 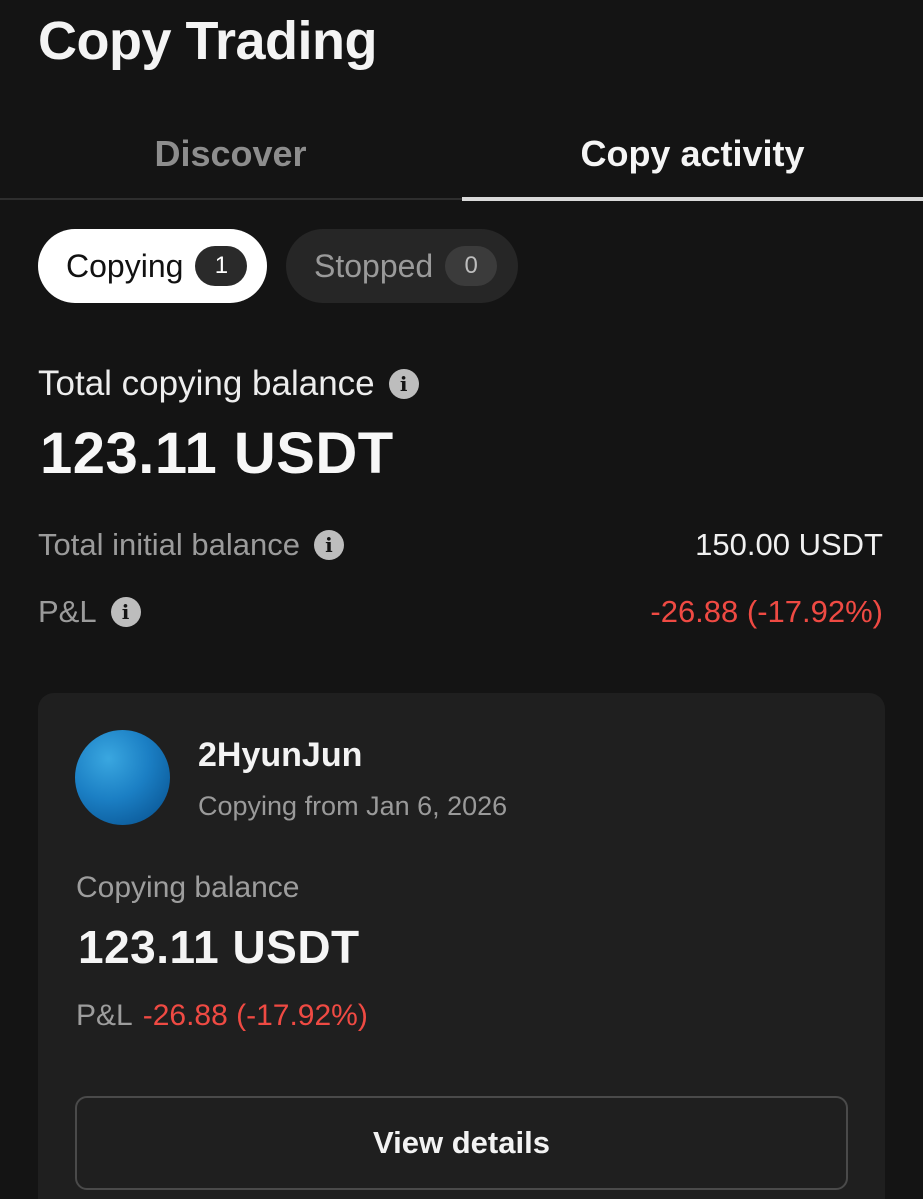 What do you see at coordinates (692, 199) in the screenshot?
I see `active-tab-indicator` at bounding box center [692, 199].